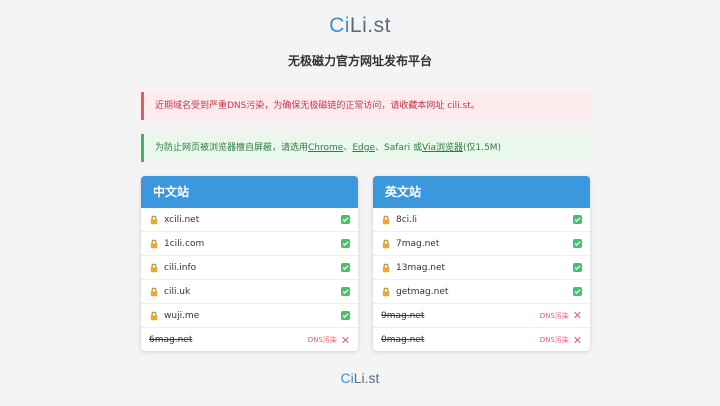  I want to click on blocked-domain-row: 6mag.net DNS污染 ✕, so click(249, 339).